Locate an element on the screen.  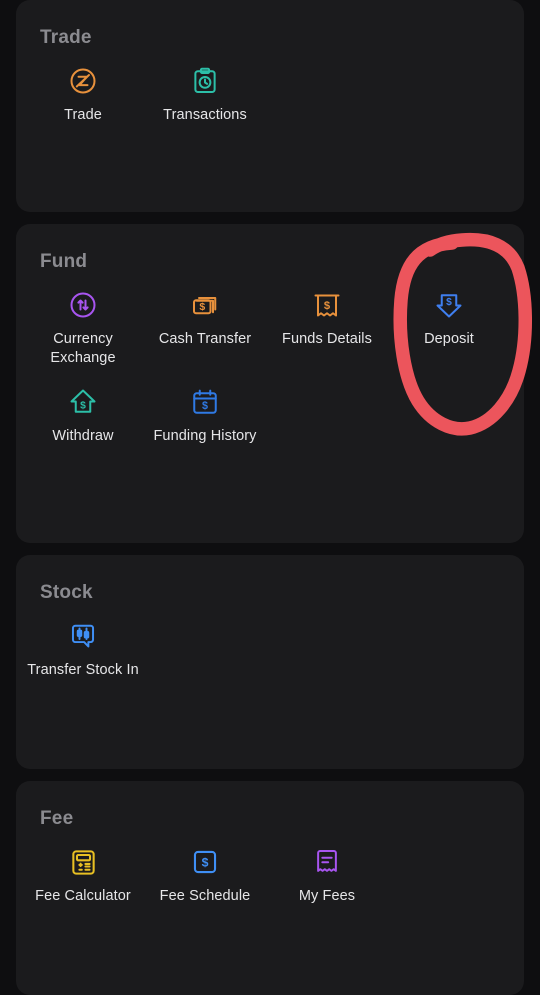
tile-label: Deposit is located at coordinates (449, 339).